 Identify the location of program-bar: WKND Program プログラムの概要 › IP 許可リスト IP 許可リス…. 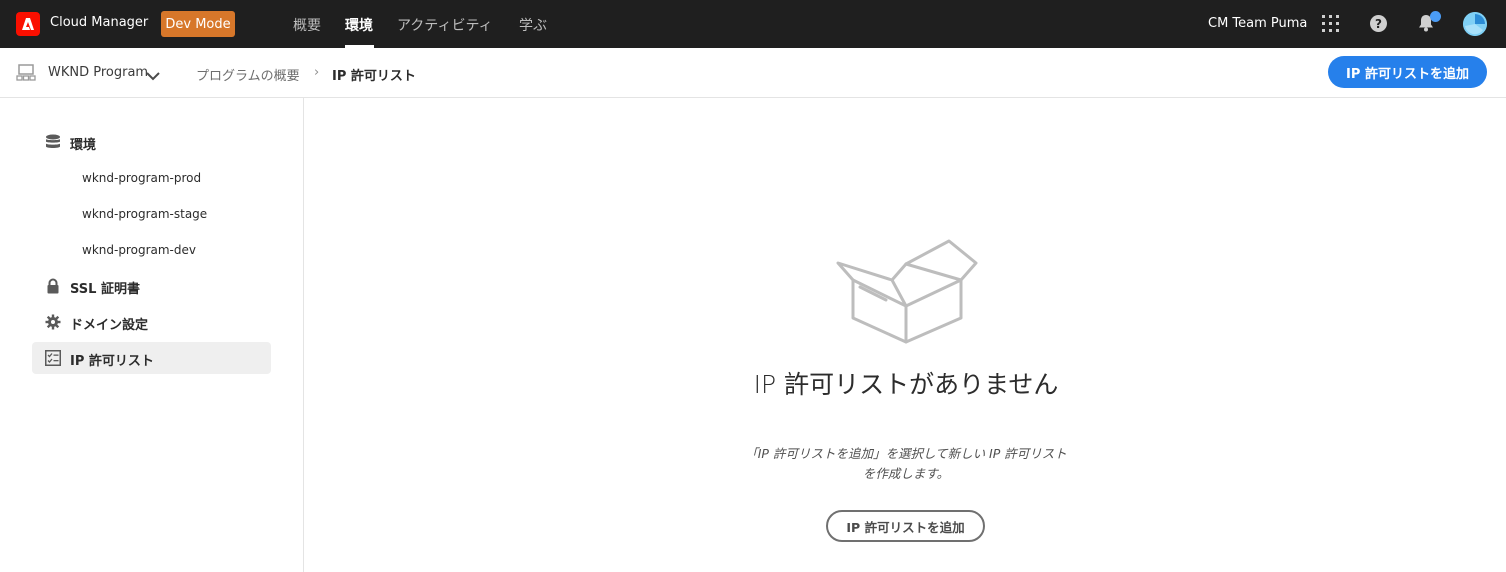
(753, 73).